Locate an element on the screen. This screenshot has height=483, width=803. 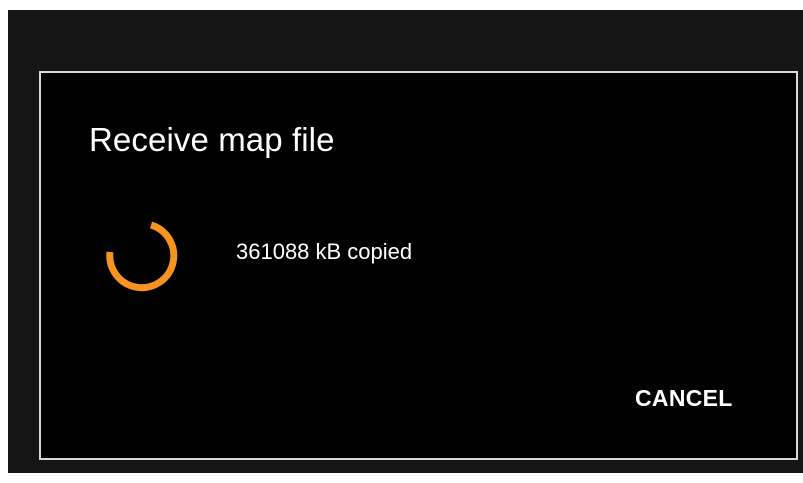
copy-progress-text: 361088 kB copied is located at coordinates (324, 251).